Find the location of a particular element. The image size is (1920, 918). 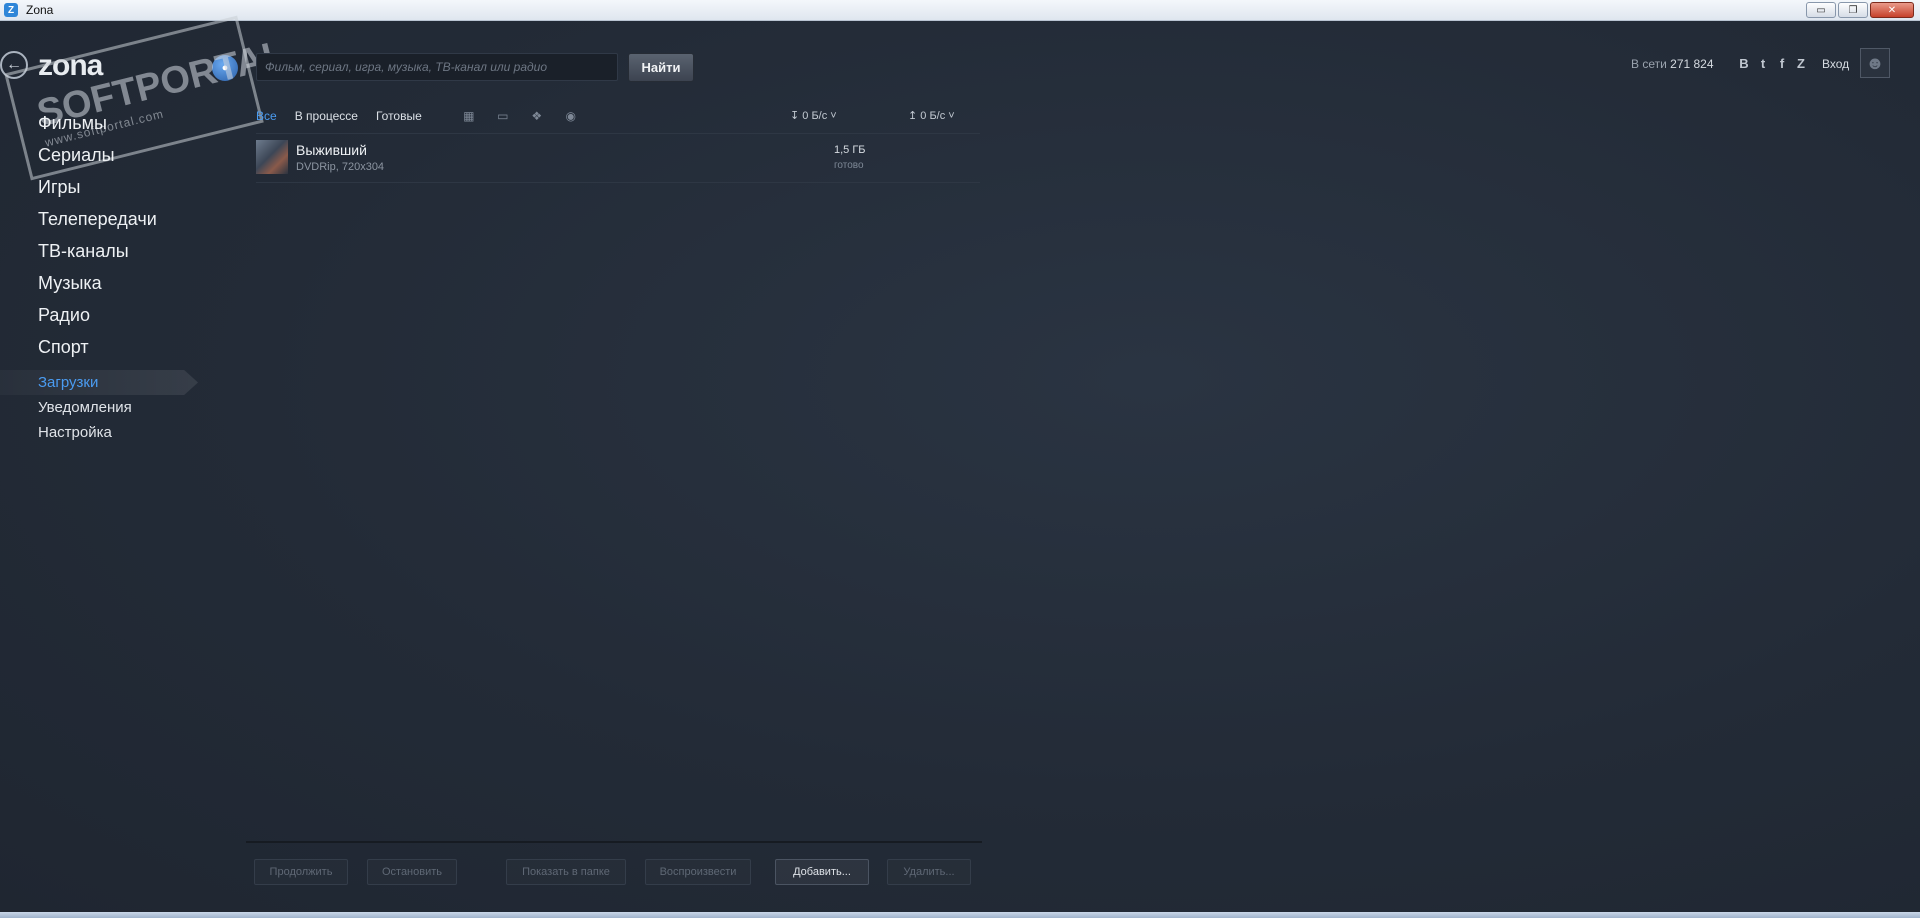

close-button: ✕ is located at coordinates (1892, 10).